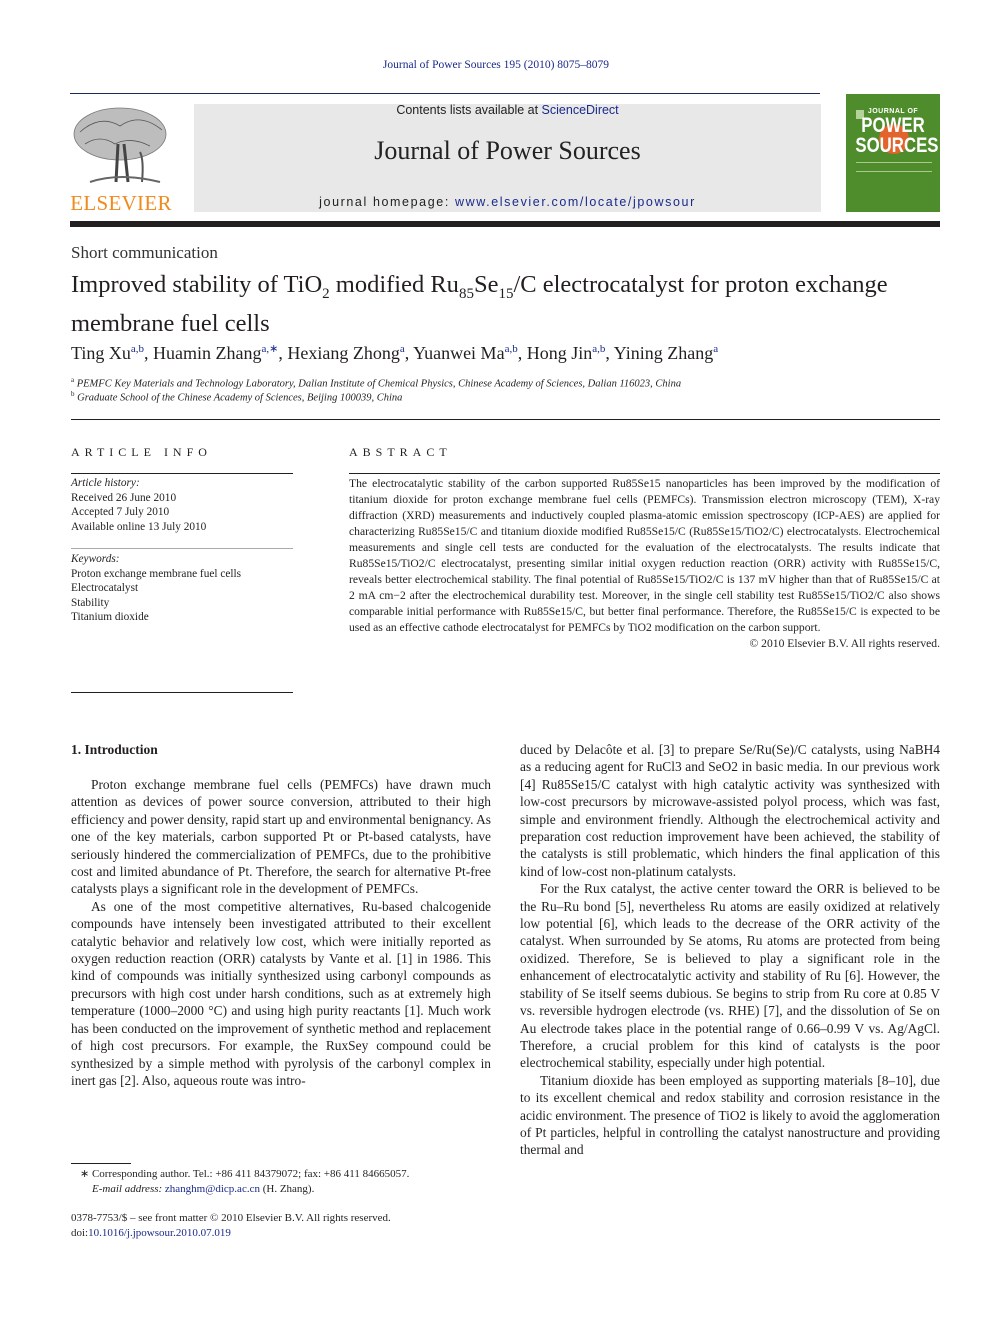  What do you see at coordinates (110, 617) in the screenshot?
I see `keyword: Titanium dioxide` at bounding box center [110, 617].